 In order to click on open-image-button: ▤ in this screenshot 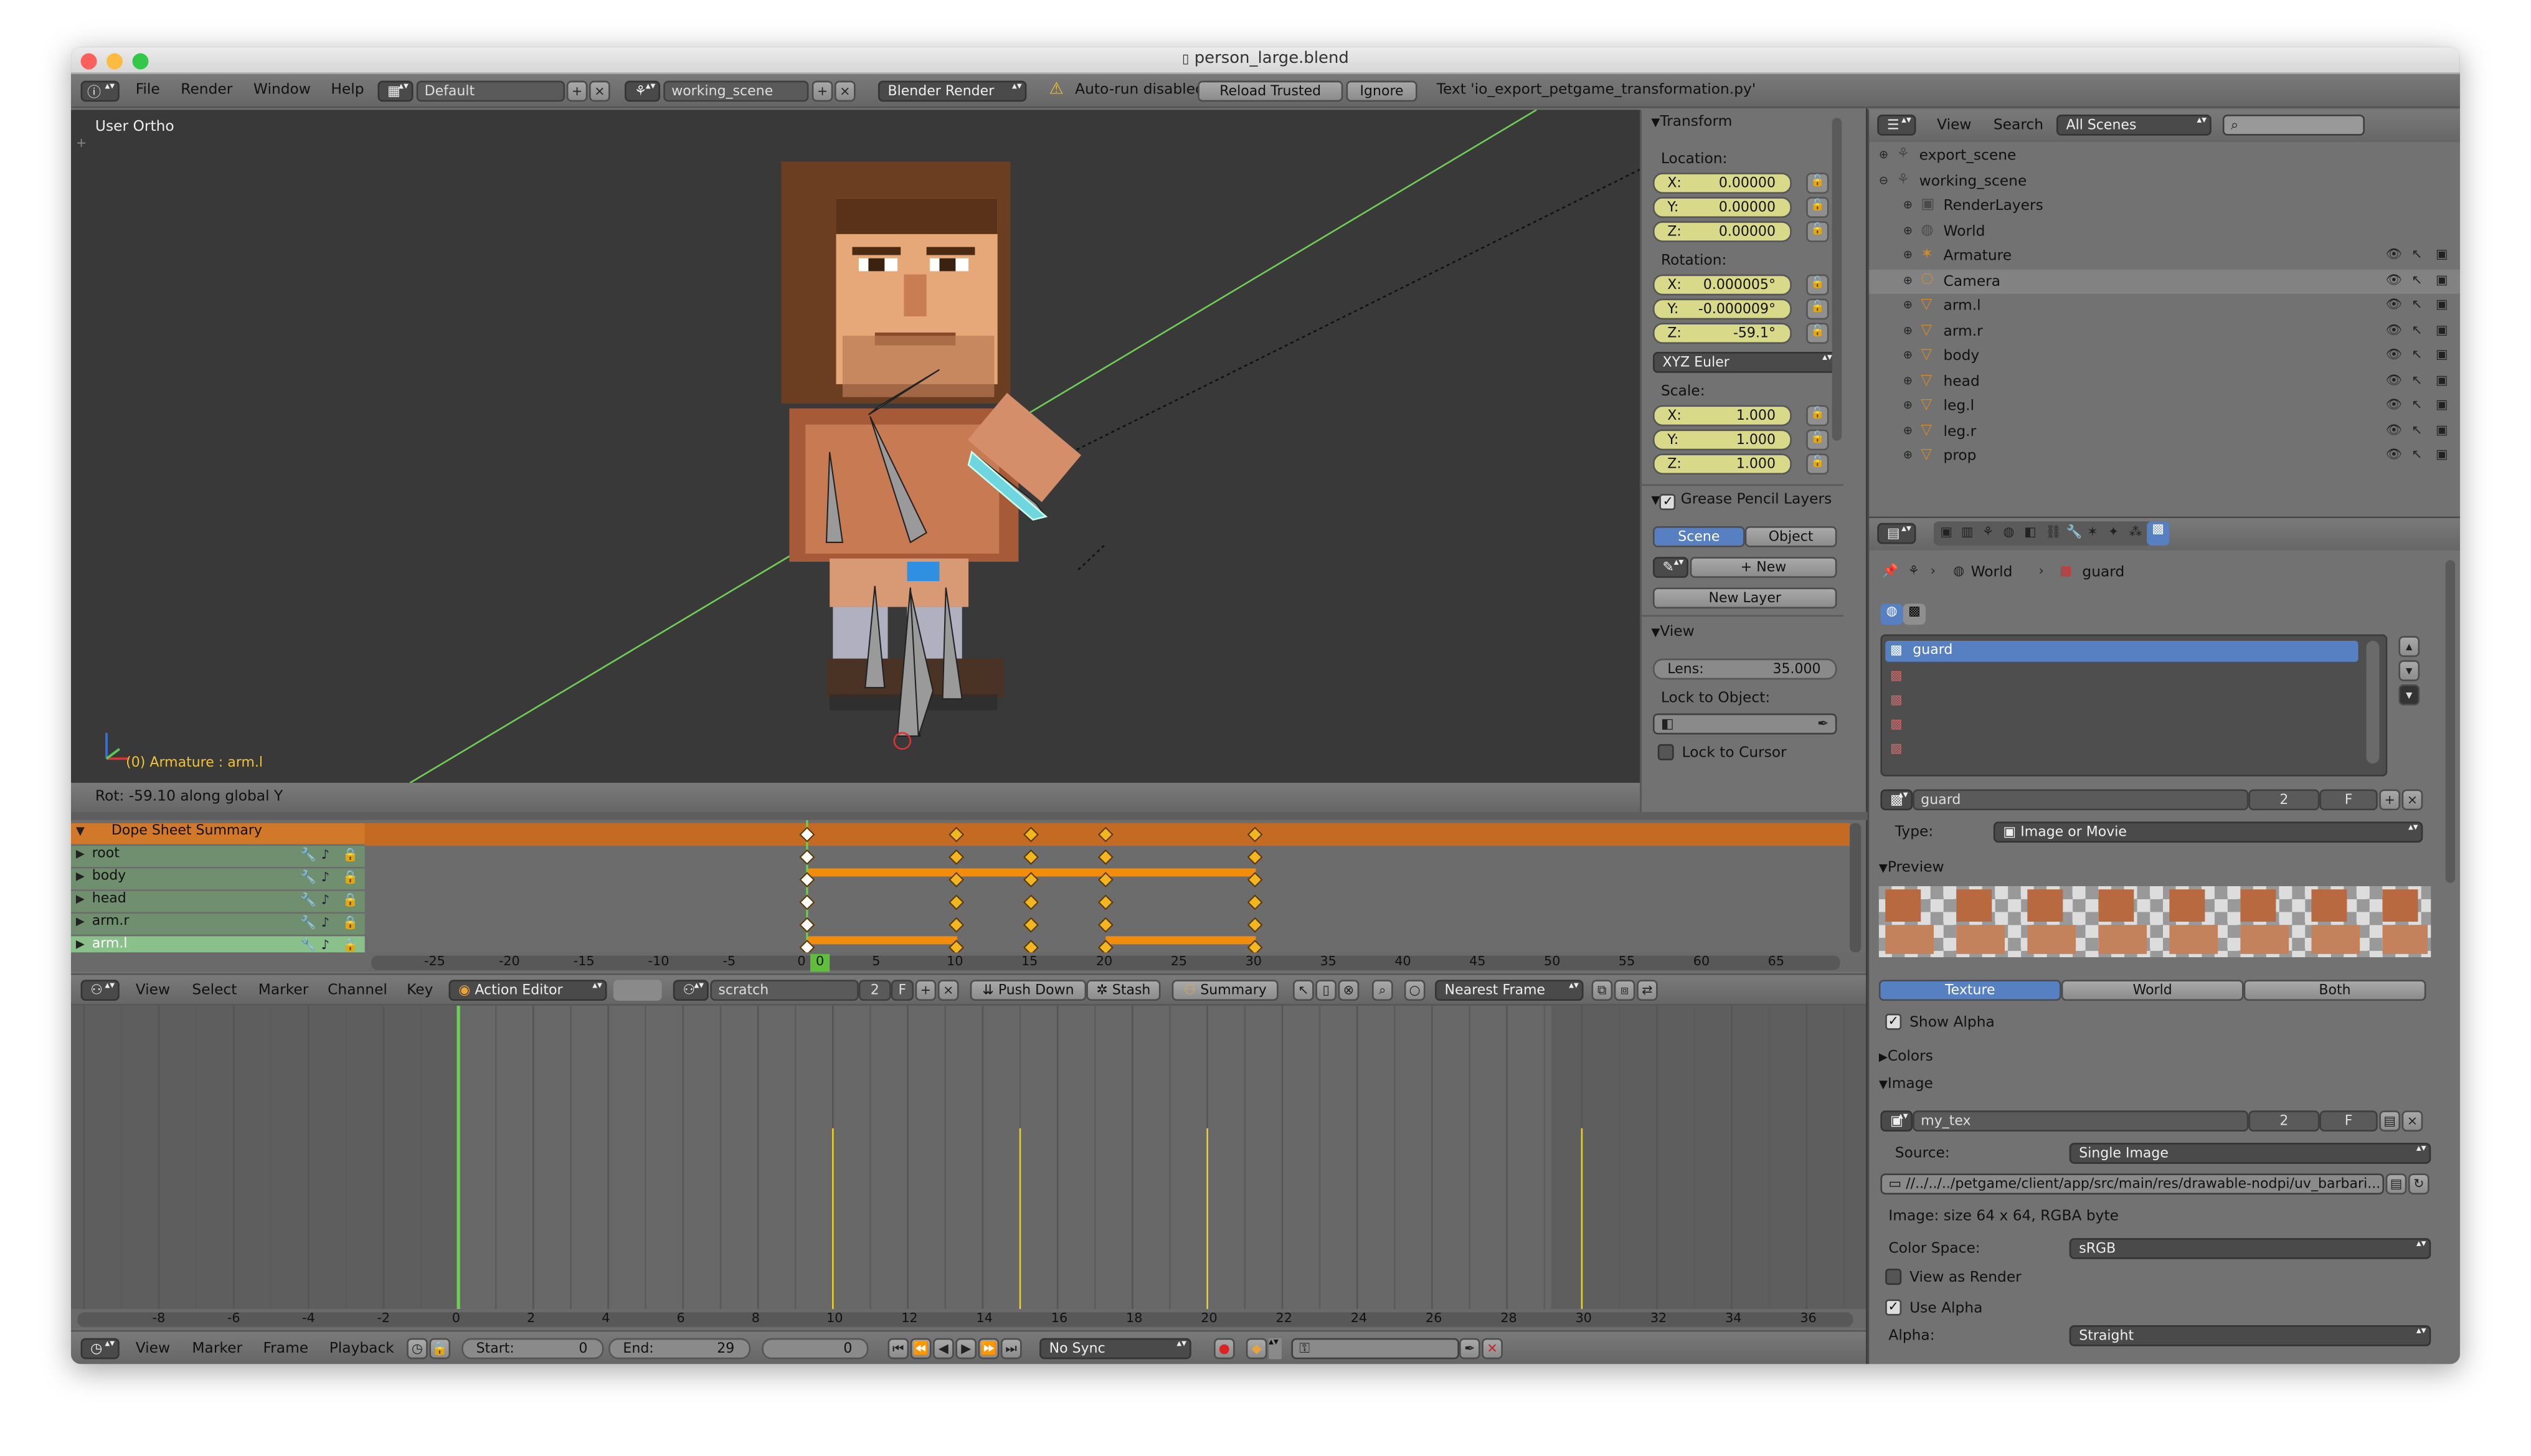, I will do `click(2390, 1121)`.